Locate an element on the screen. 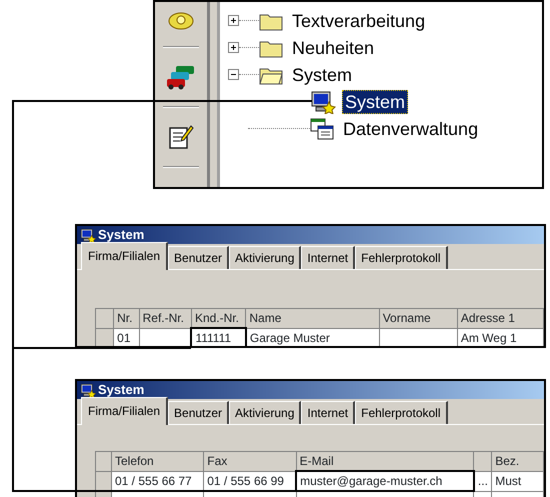 The image size is (550, 497). table-cell: 111111 is located at coordinates (218, 337).